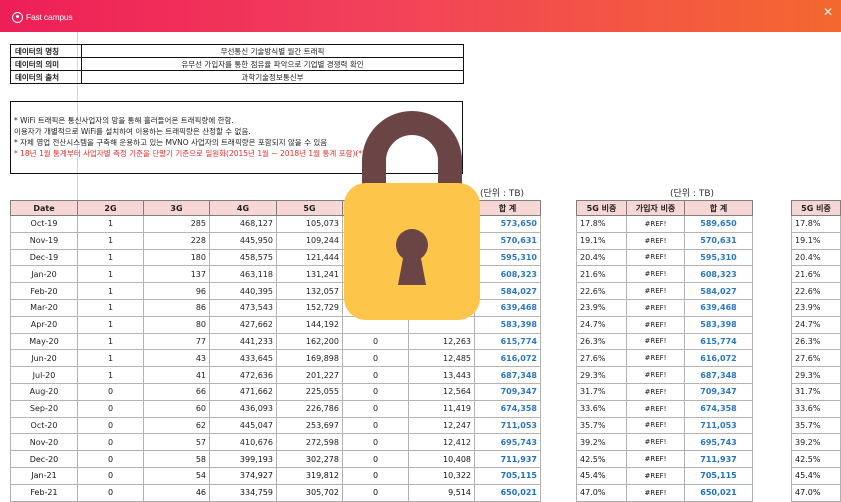 Image resolution: width=841 pixels, height=502 pixels. Describe the element at coordinates (275, 425) in the screenshot. I see `table-row: Oct-20 0 62 445,047 253,697 0 12,247 711,053` at that location.